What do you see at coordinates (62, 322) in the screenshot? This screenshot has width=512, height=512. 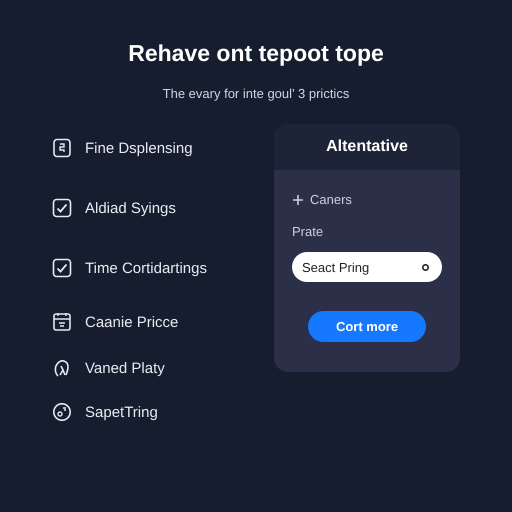 I see `calendar-icon` at bounding box center [62, 322].